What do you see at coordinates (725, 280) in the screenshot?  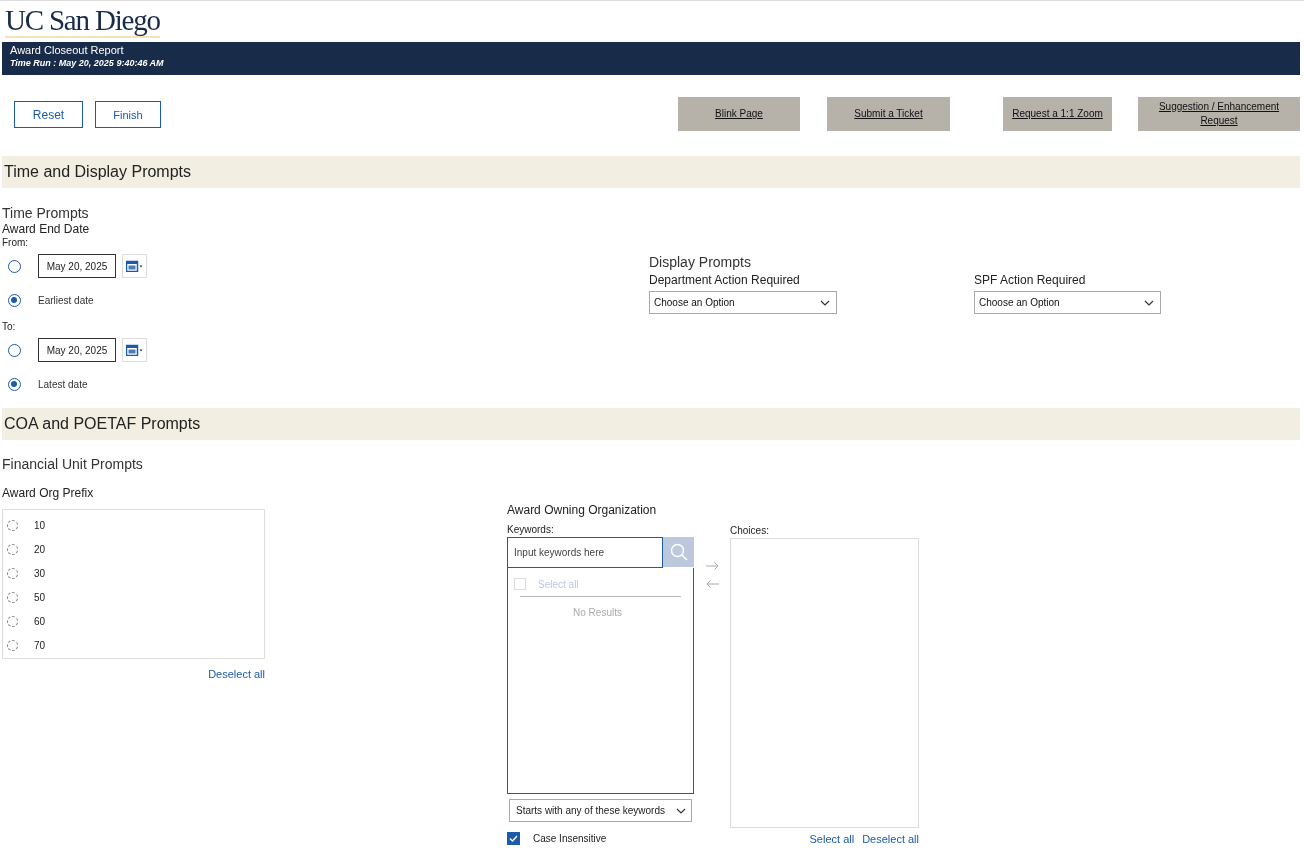 I see `dropdown-label: Department Action Required` at bounding box center [725, 280].